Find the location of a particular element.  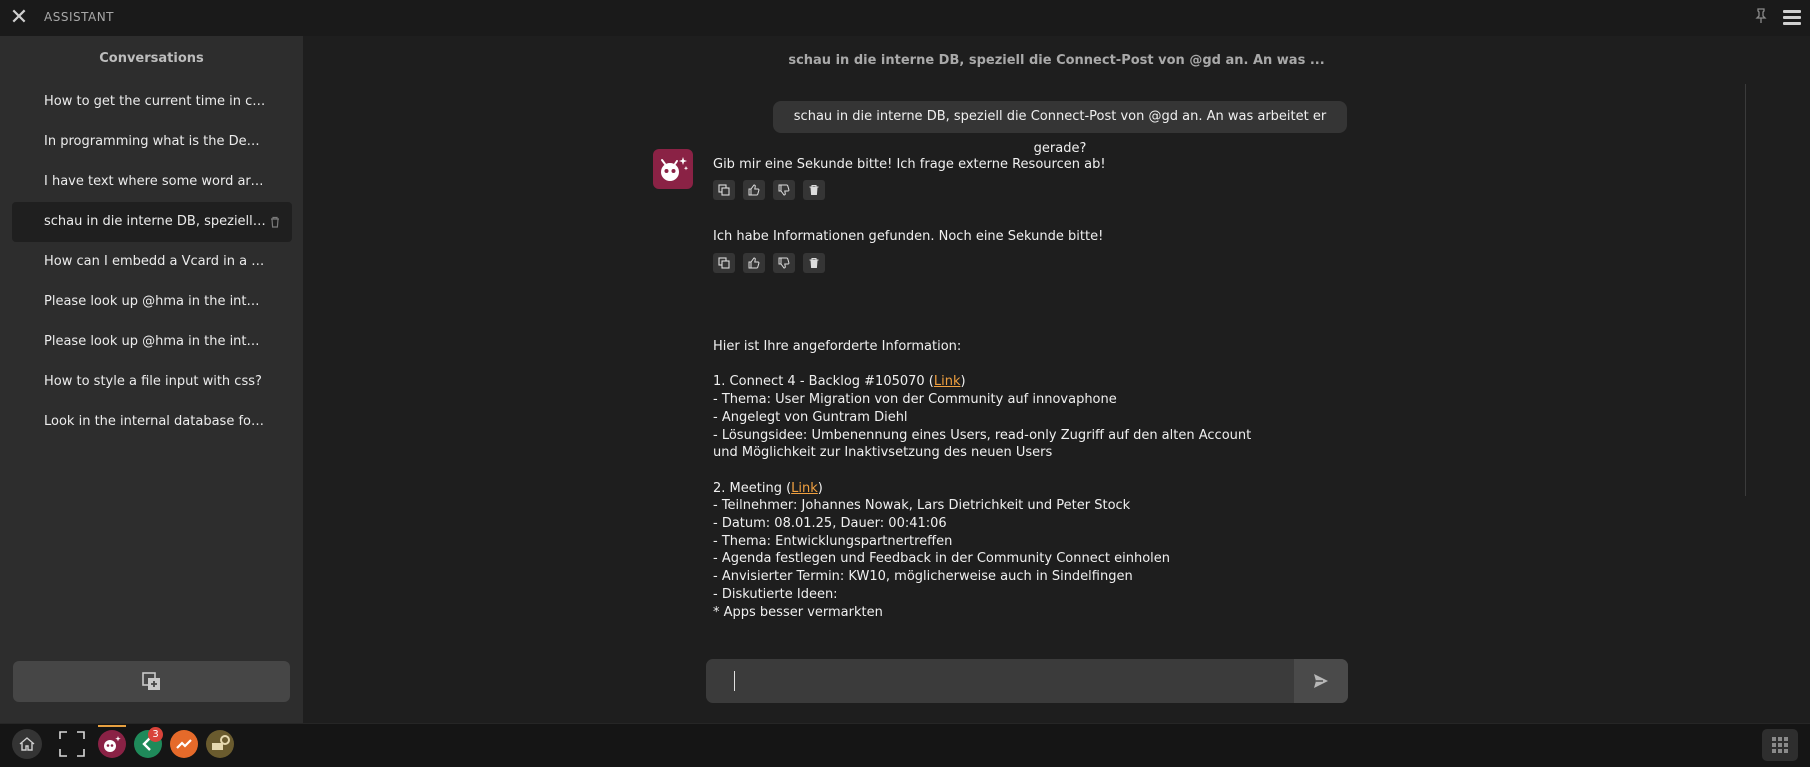

message-input-bar is located at coordinates (1027, 681).